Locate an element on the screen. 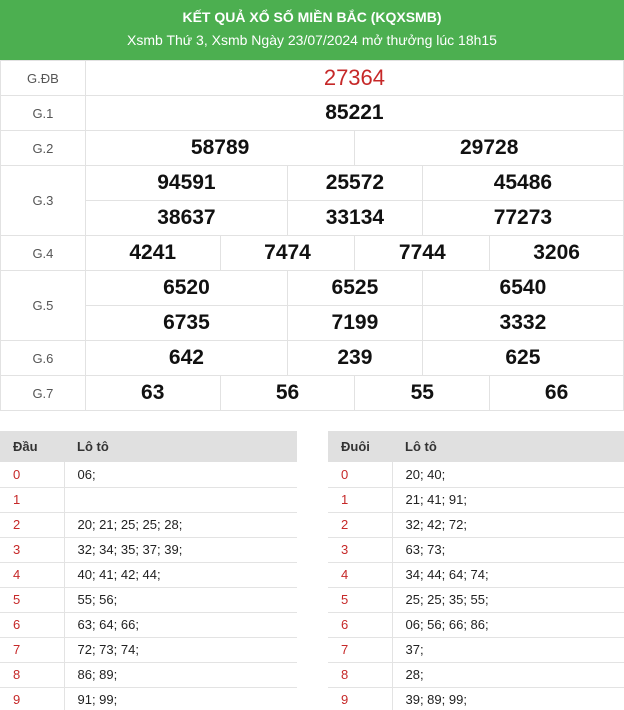  prize-number: 94591 is located at coordinates (186, 183).